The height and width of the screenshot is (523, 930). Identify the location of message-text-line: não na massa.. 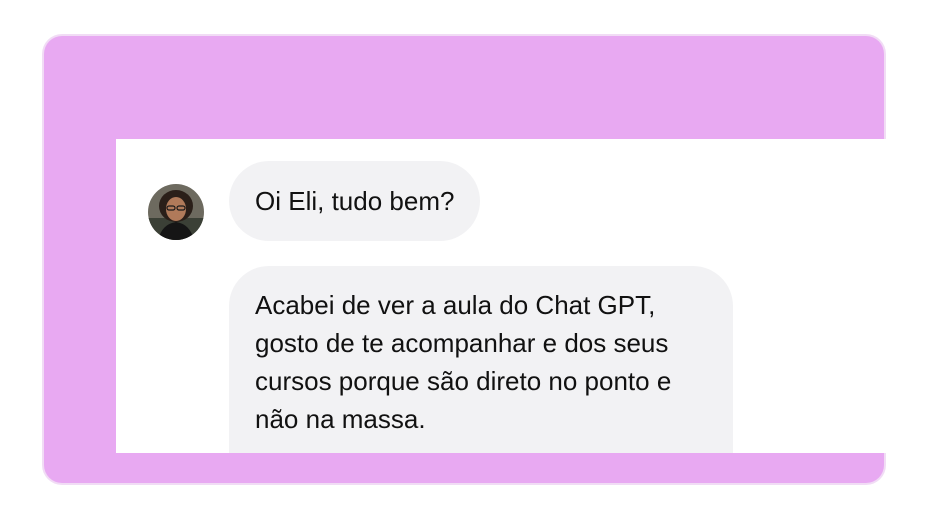
(340, 419).